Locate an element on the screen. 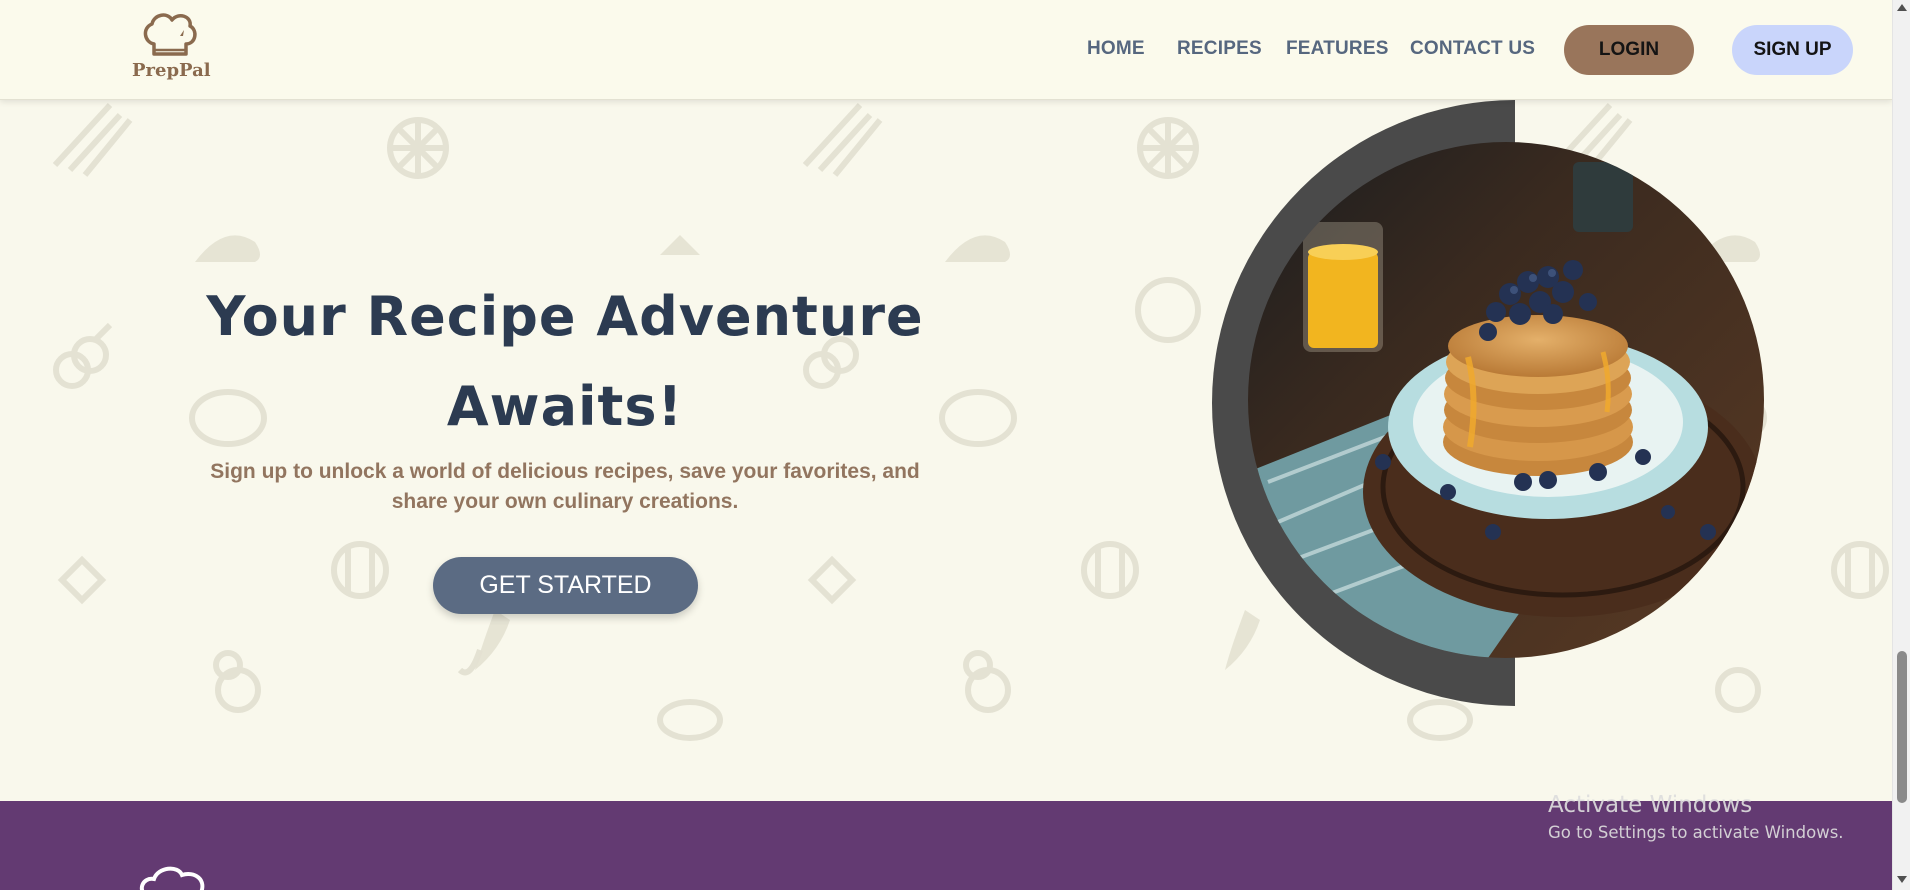  nav-features-link: FEATURES is located at coordinates (1337, 49).